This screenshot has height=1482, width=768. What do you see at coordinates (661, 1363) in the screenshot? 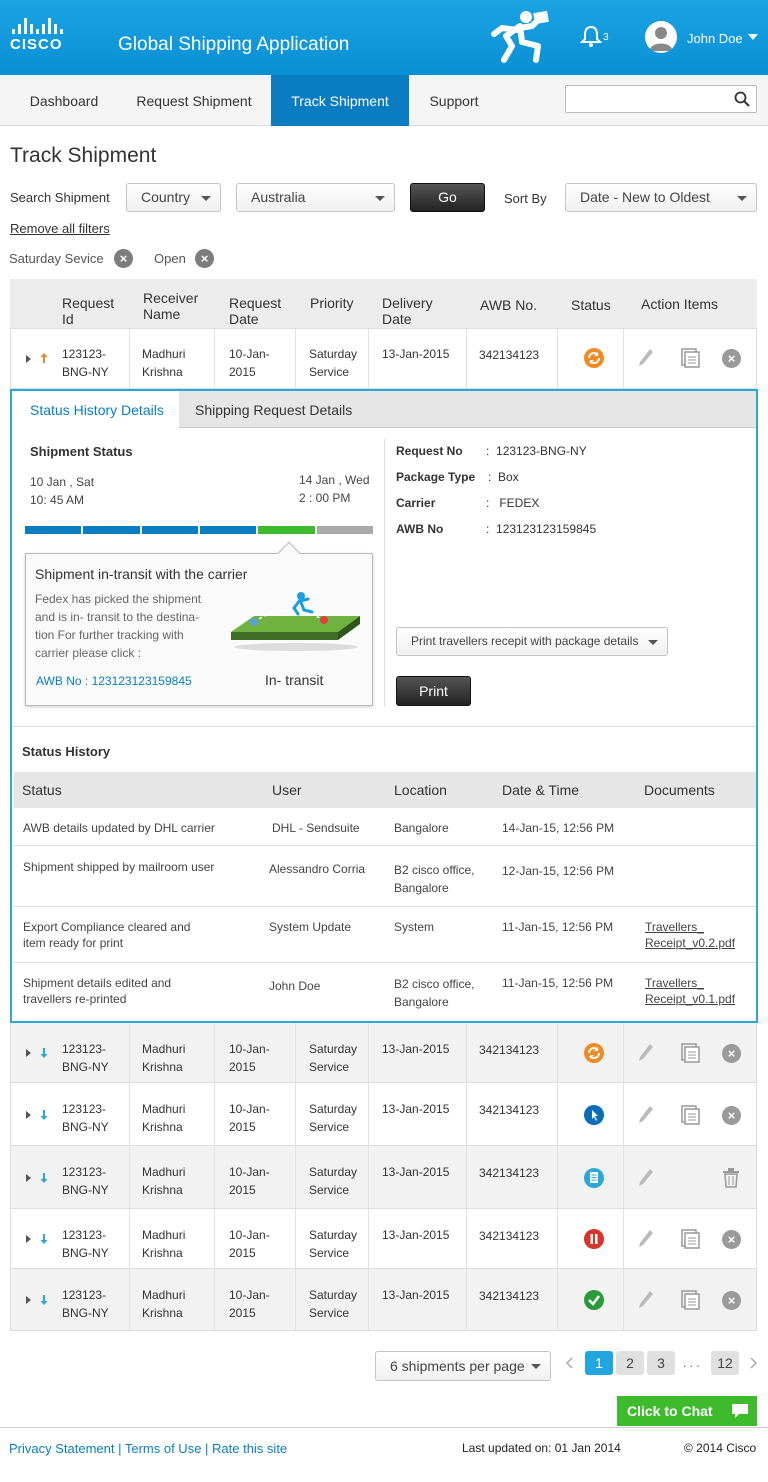
I see `page-3-button: 3` at bounding box center [661, 1363].